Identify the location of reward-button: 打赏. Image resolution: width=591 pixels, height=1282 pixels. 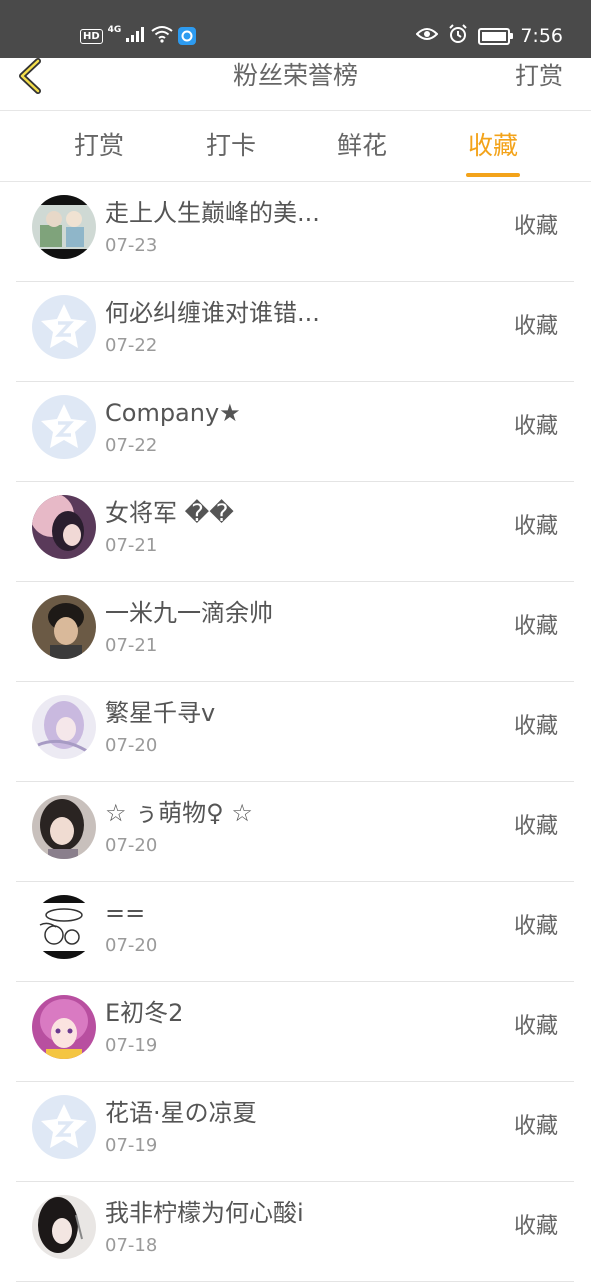
(539, 76).